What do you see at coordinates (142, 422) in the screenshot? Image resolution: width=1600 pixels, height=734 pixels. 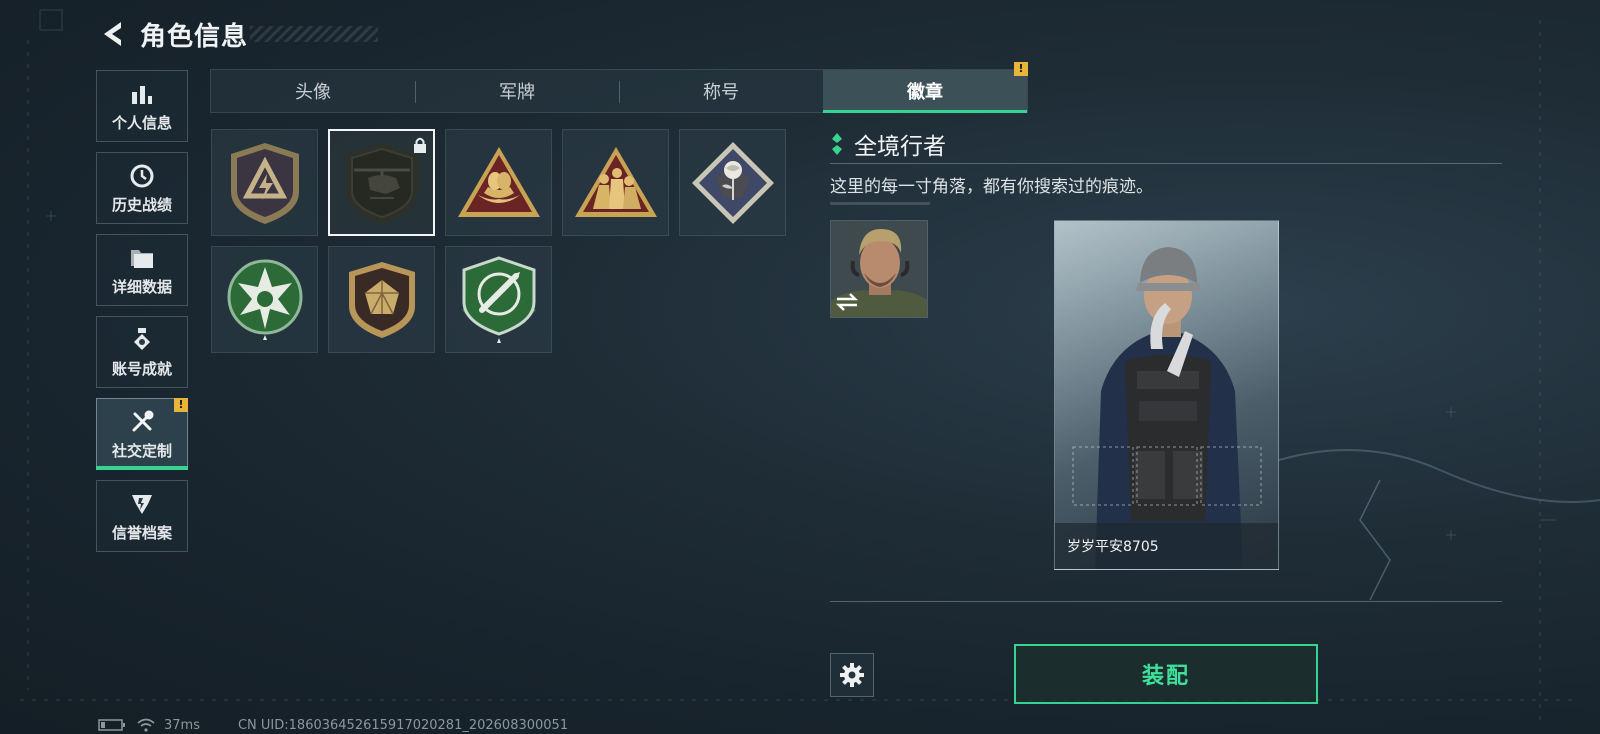 I see `wrench-tools-icon` at bounding box center [142, 422].